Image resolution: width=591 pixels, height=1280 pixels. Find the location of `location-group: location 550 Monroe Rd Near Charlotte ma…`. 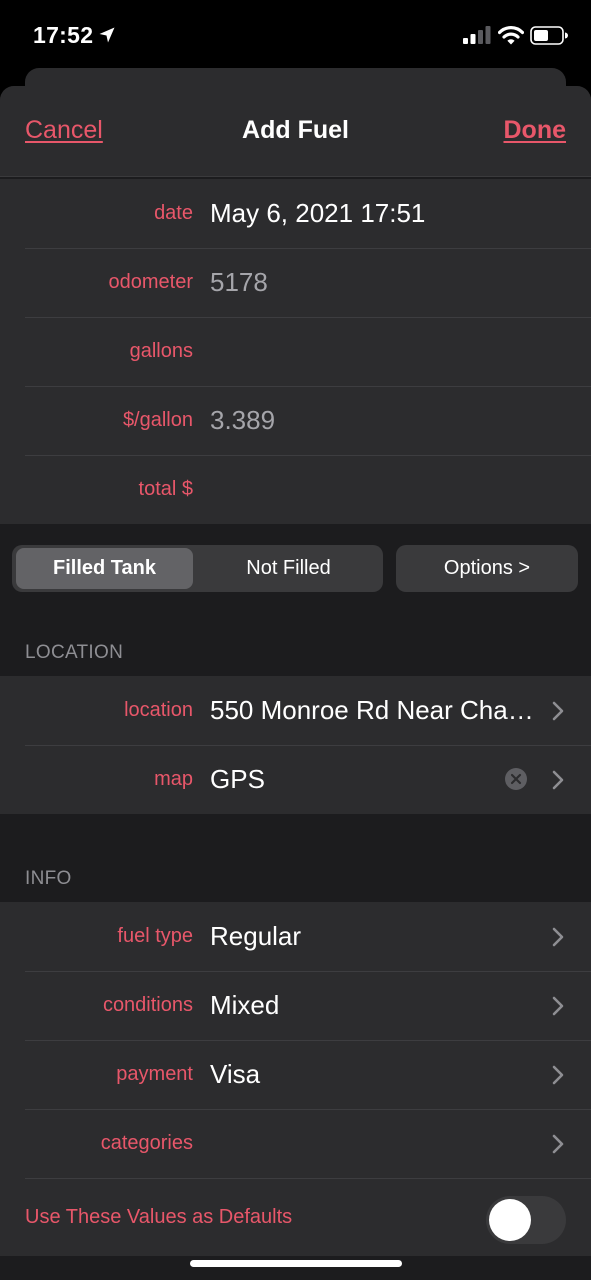

location-group: location 550 Monroe Rd Near Charlotte ma… is located at coordinates (295, 745).